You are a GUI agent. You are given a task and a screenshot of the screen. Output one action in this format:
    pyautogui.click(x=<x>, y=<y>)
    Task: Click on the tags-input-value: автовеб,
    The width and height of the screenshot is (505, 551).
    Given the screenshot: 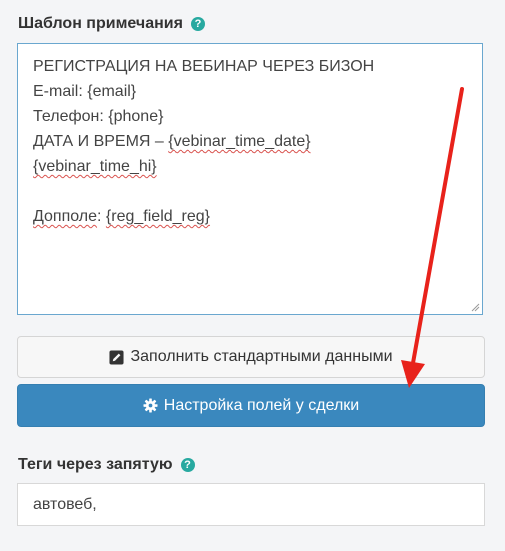 What is the action you would take?
    pyautogui.click(x=65, y=504)
    